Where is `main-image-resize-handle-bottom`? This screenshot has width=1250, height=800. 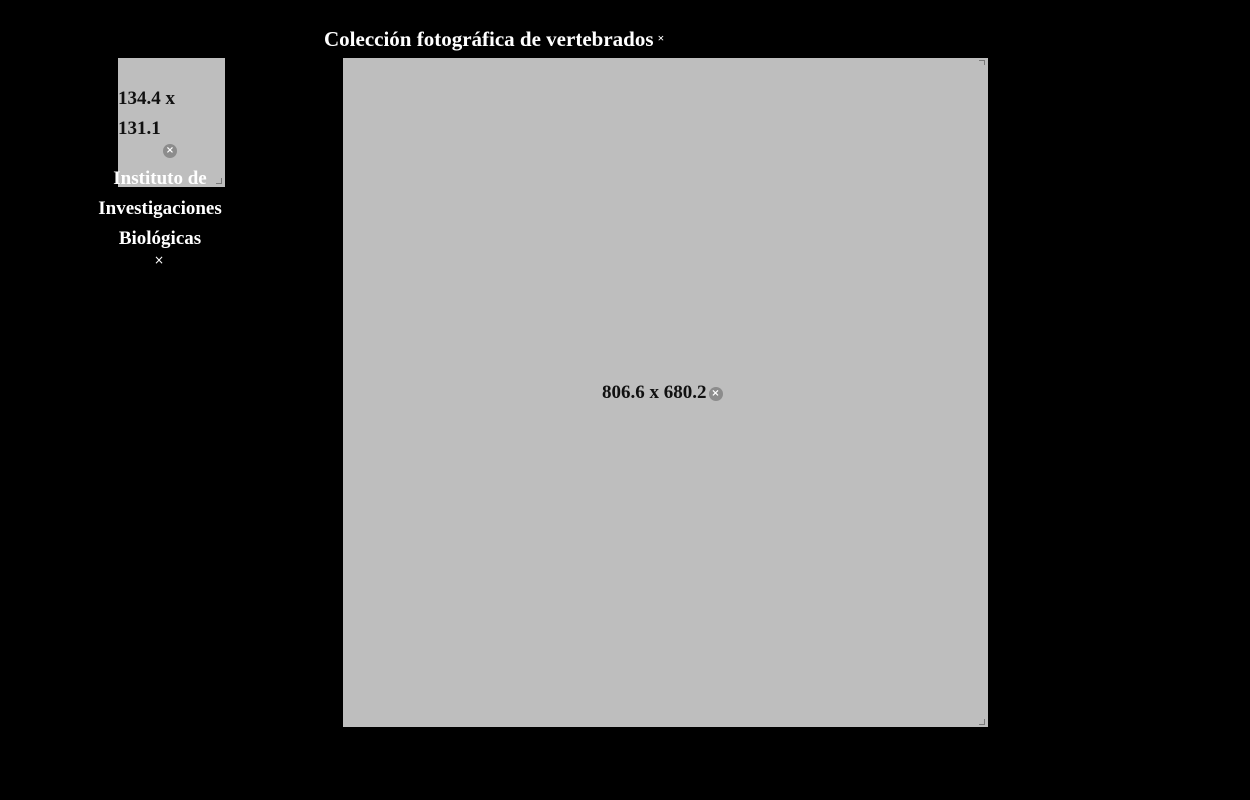
main-image-resize-handle-bottom is located at coordinates (982, 722).